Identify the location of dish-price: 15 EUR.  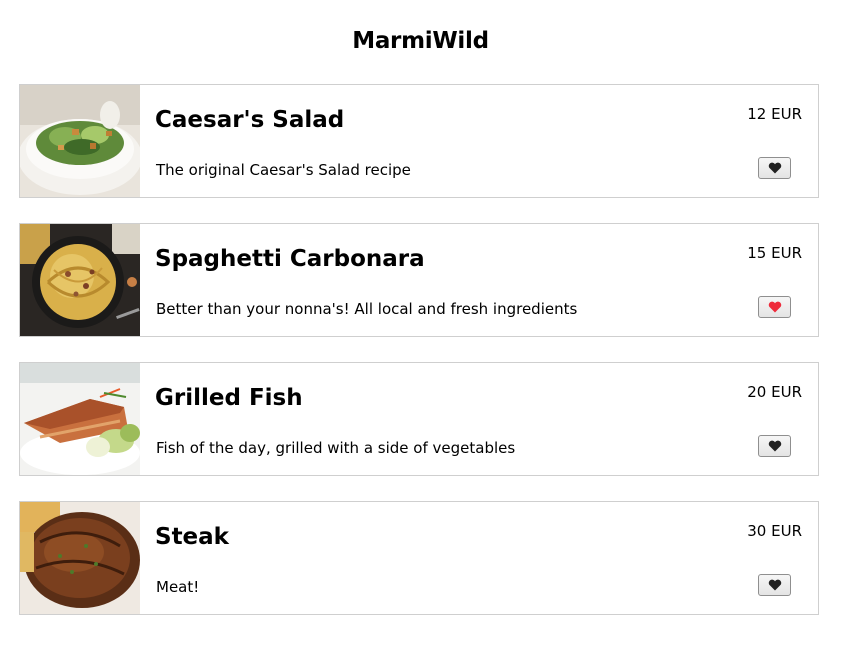
(774, 253).